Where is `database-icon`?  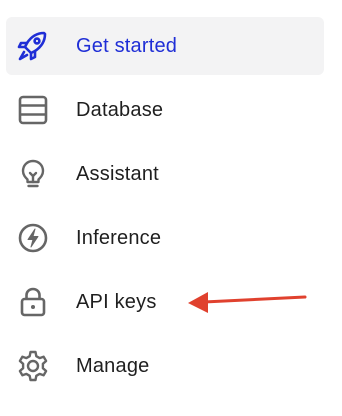
database-icon is located at coordinates (33, 110).